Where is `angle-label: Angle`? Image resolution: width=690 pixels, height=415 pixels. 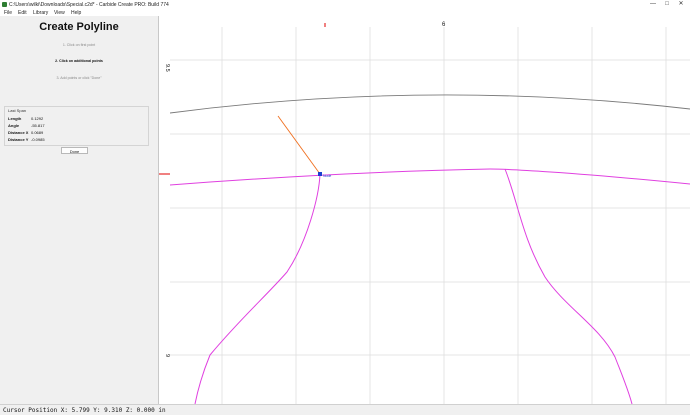
angle-label: Angle is located at coordinates (14, 125).